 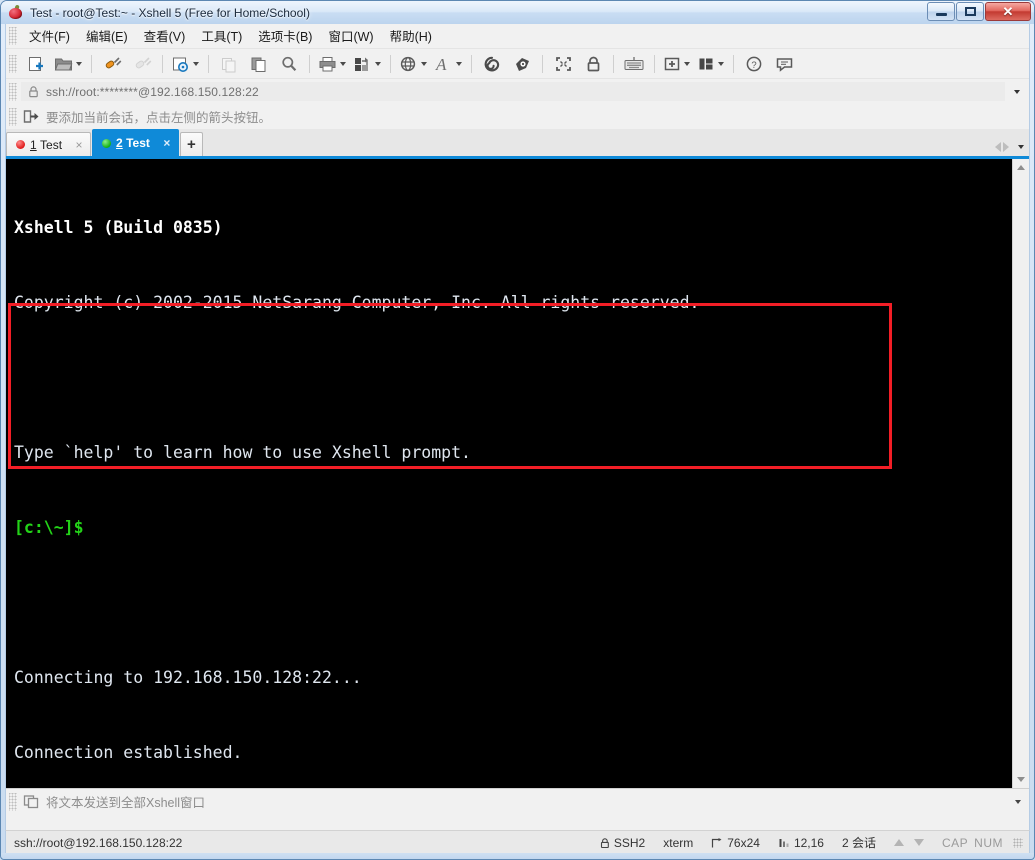 What do you see at coordinates (36, 64) in the screenshot?
I see `new-session-icon` at bounding box center [36, 64].